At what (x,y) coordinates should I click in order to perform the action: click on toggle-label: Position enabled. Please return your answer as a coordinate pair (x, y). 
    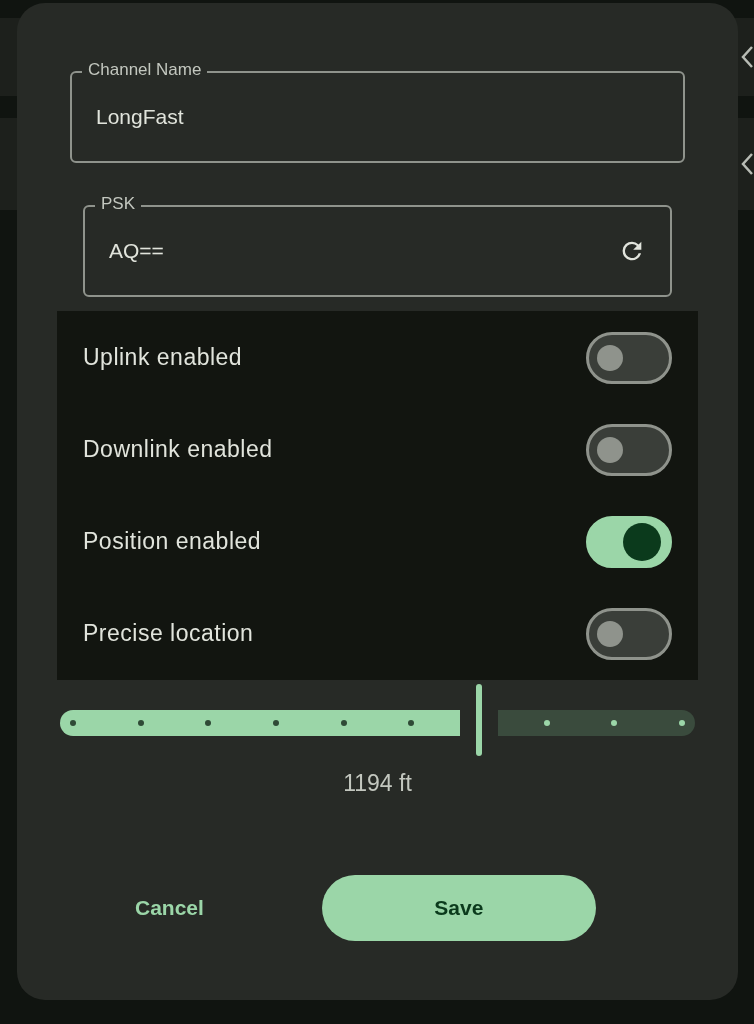
    Looking at the image, I should click on (172, 542).